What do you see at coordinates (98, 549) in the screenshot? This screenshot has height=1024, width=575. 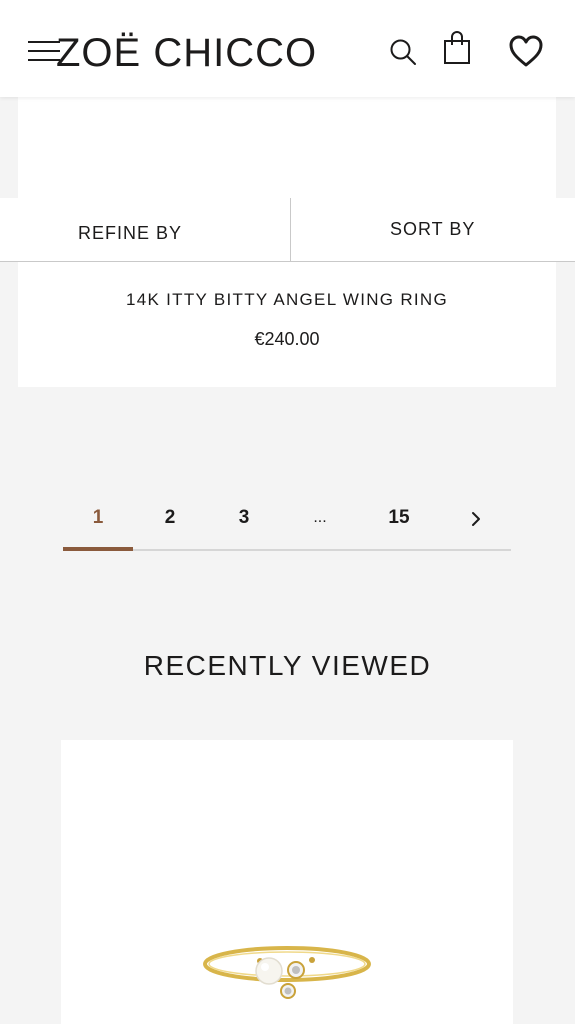 I see `pagination-active-indicator` at bounding box center [98, 549].